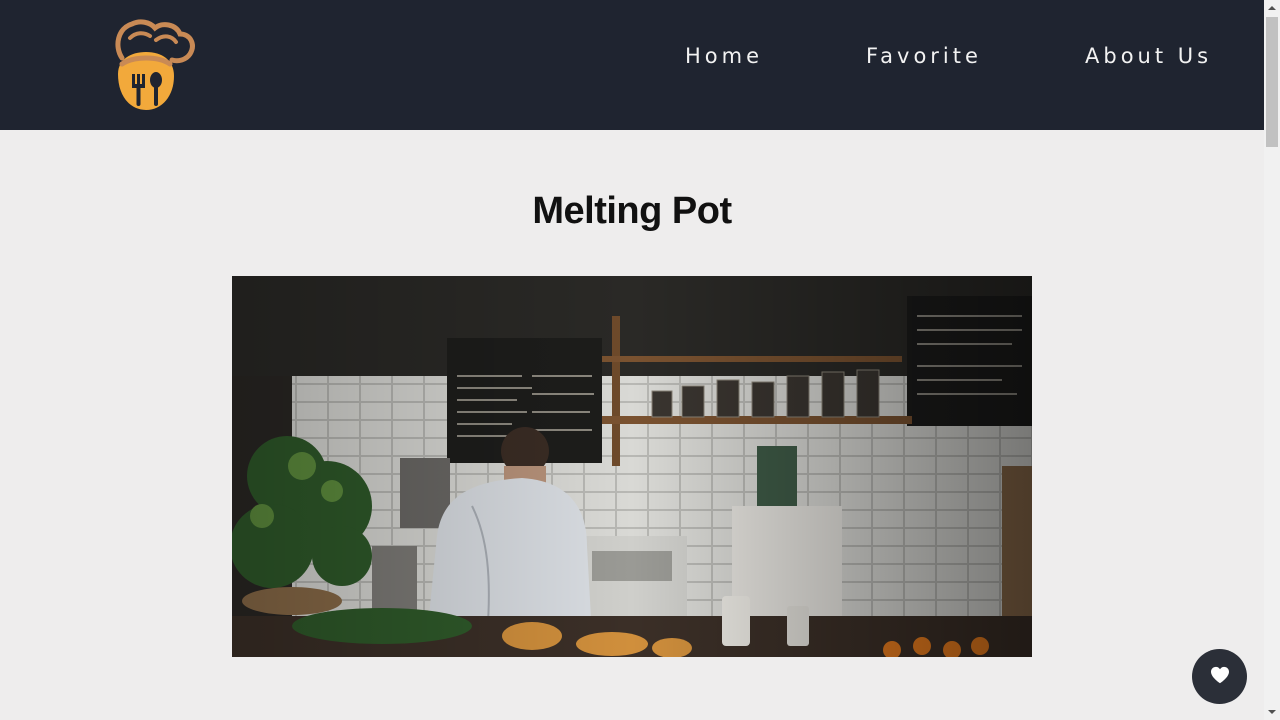 Image resolution: width=1280 pixels, height=720 pixels. What do you see at coordinates (1272, 8) in the screenshot?
I see `scroll-up-arrow-icon` at bounding box center [1272, 8].